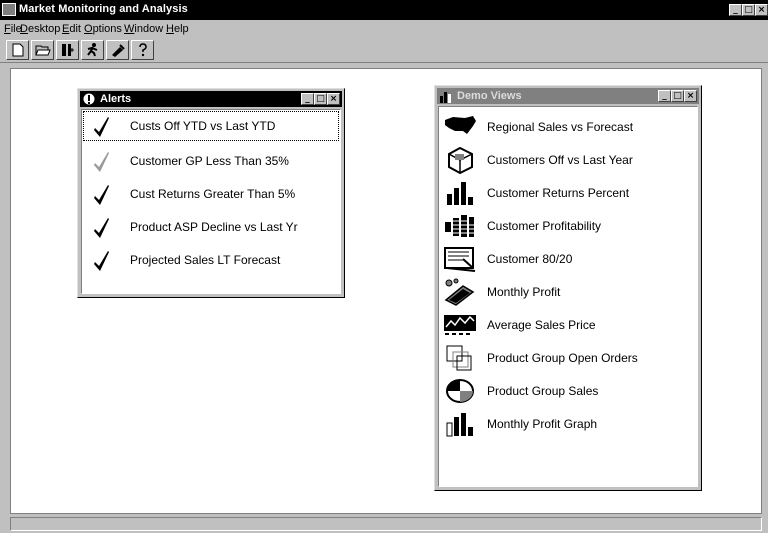 The width and height of the screenshot is (768, 533). What do you see at coordinates (214, 227) in the screenshot?
I see `alert-label: Product ASP Decline vs Last Yr` at bounding box center [214, 227].